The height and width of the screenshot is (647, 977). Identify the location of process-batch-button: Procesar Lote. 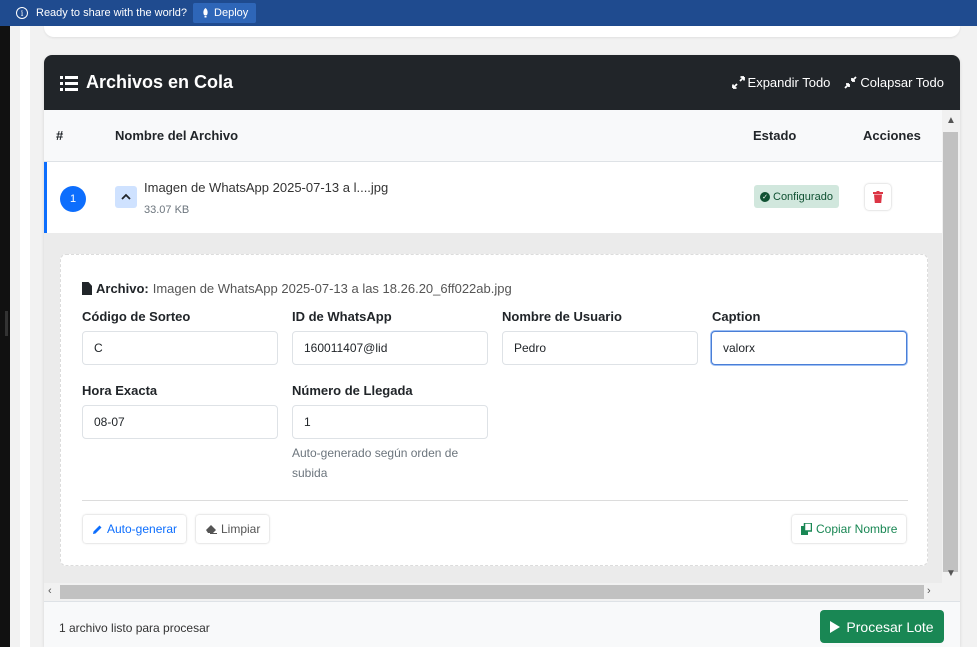
(882, 626).